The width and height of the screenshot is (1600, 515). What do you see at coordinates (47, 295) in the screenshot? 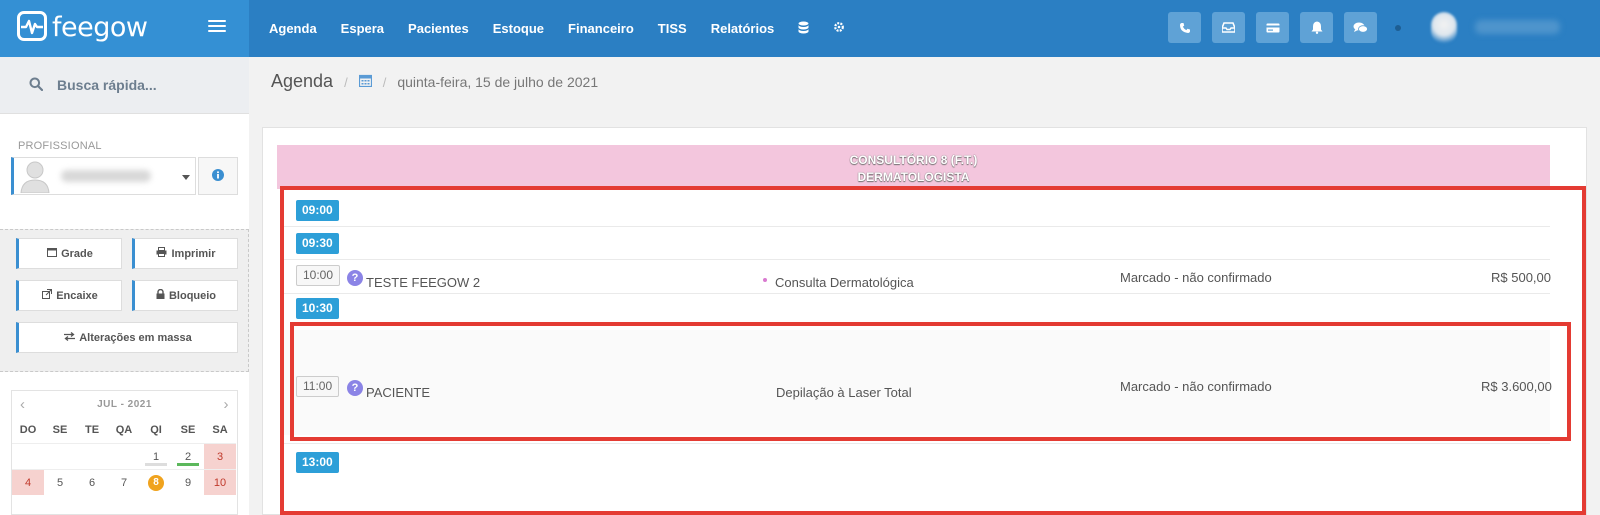
I see `external-link-icon` at bounding box center [47, 295].